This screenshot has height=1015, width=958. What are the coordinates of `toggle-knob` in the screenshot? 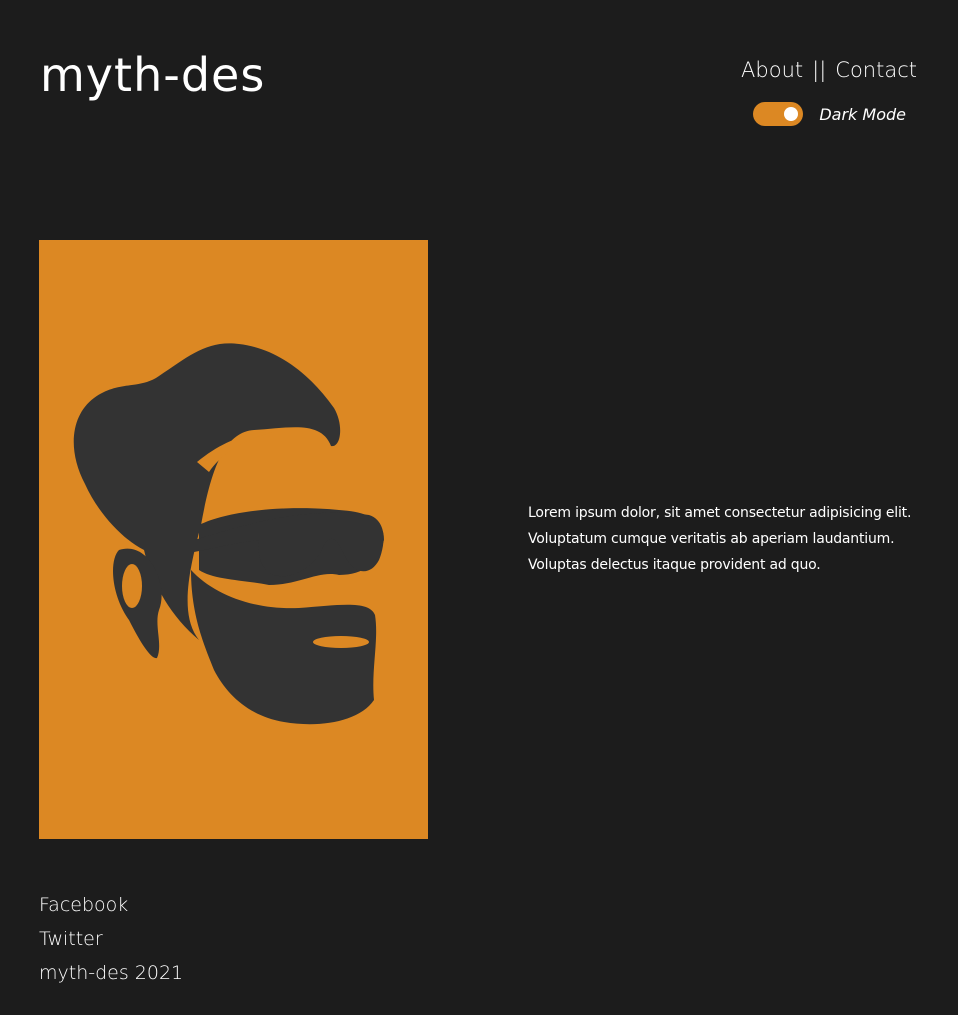 It's located at (791, 114).